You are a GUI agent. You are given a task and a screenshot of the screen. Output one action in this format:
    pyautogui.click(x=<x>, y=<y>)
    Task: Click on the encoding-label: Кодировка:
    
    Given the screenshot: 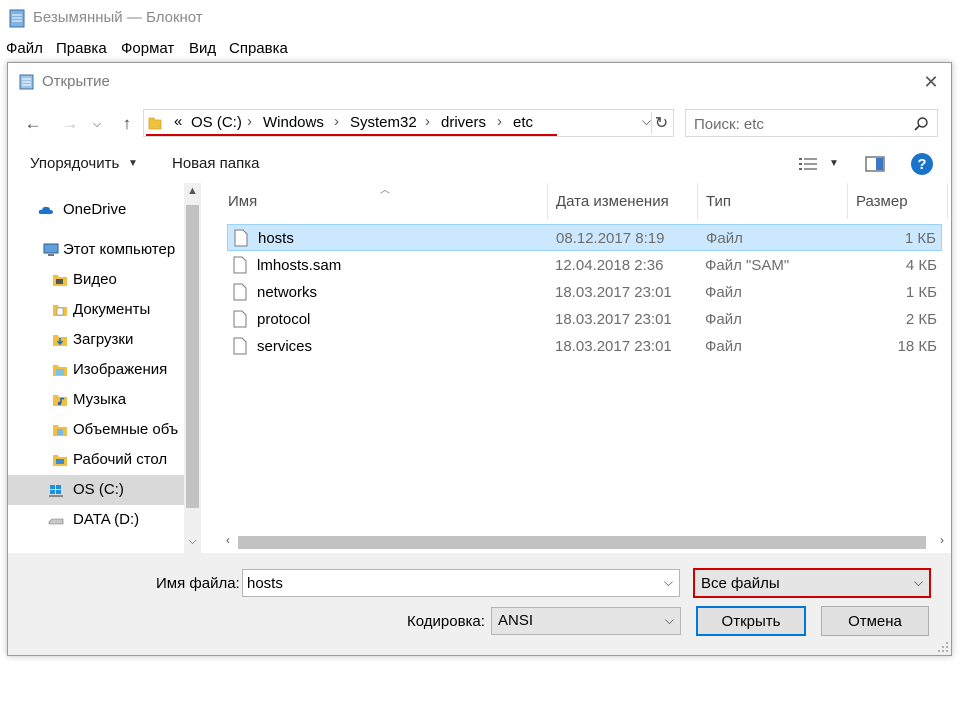 What is the action you would take?
    pyautogui.click(x=446, y=621)
    